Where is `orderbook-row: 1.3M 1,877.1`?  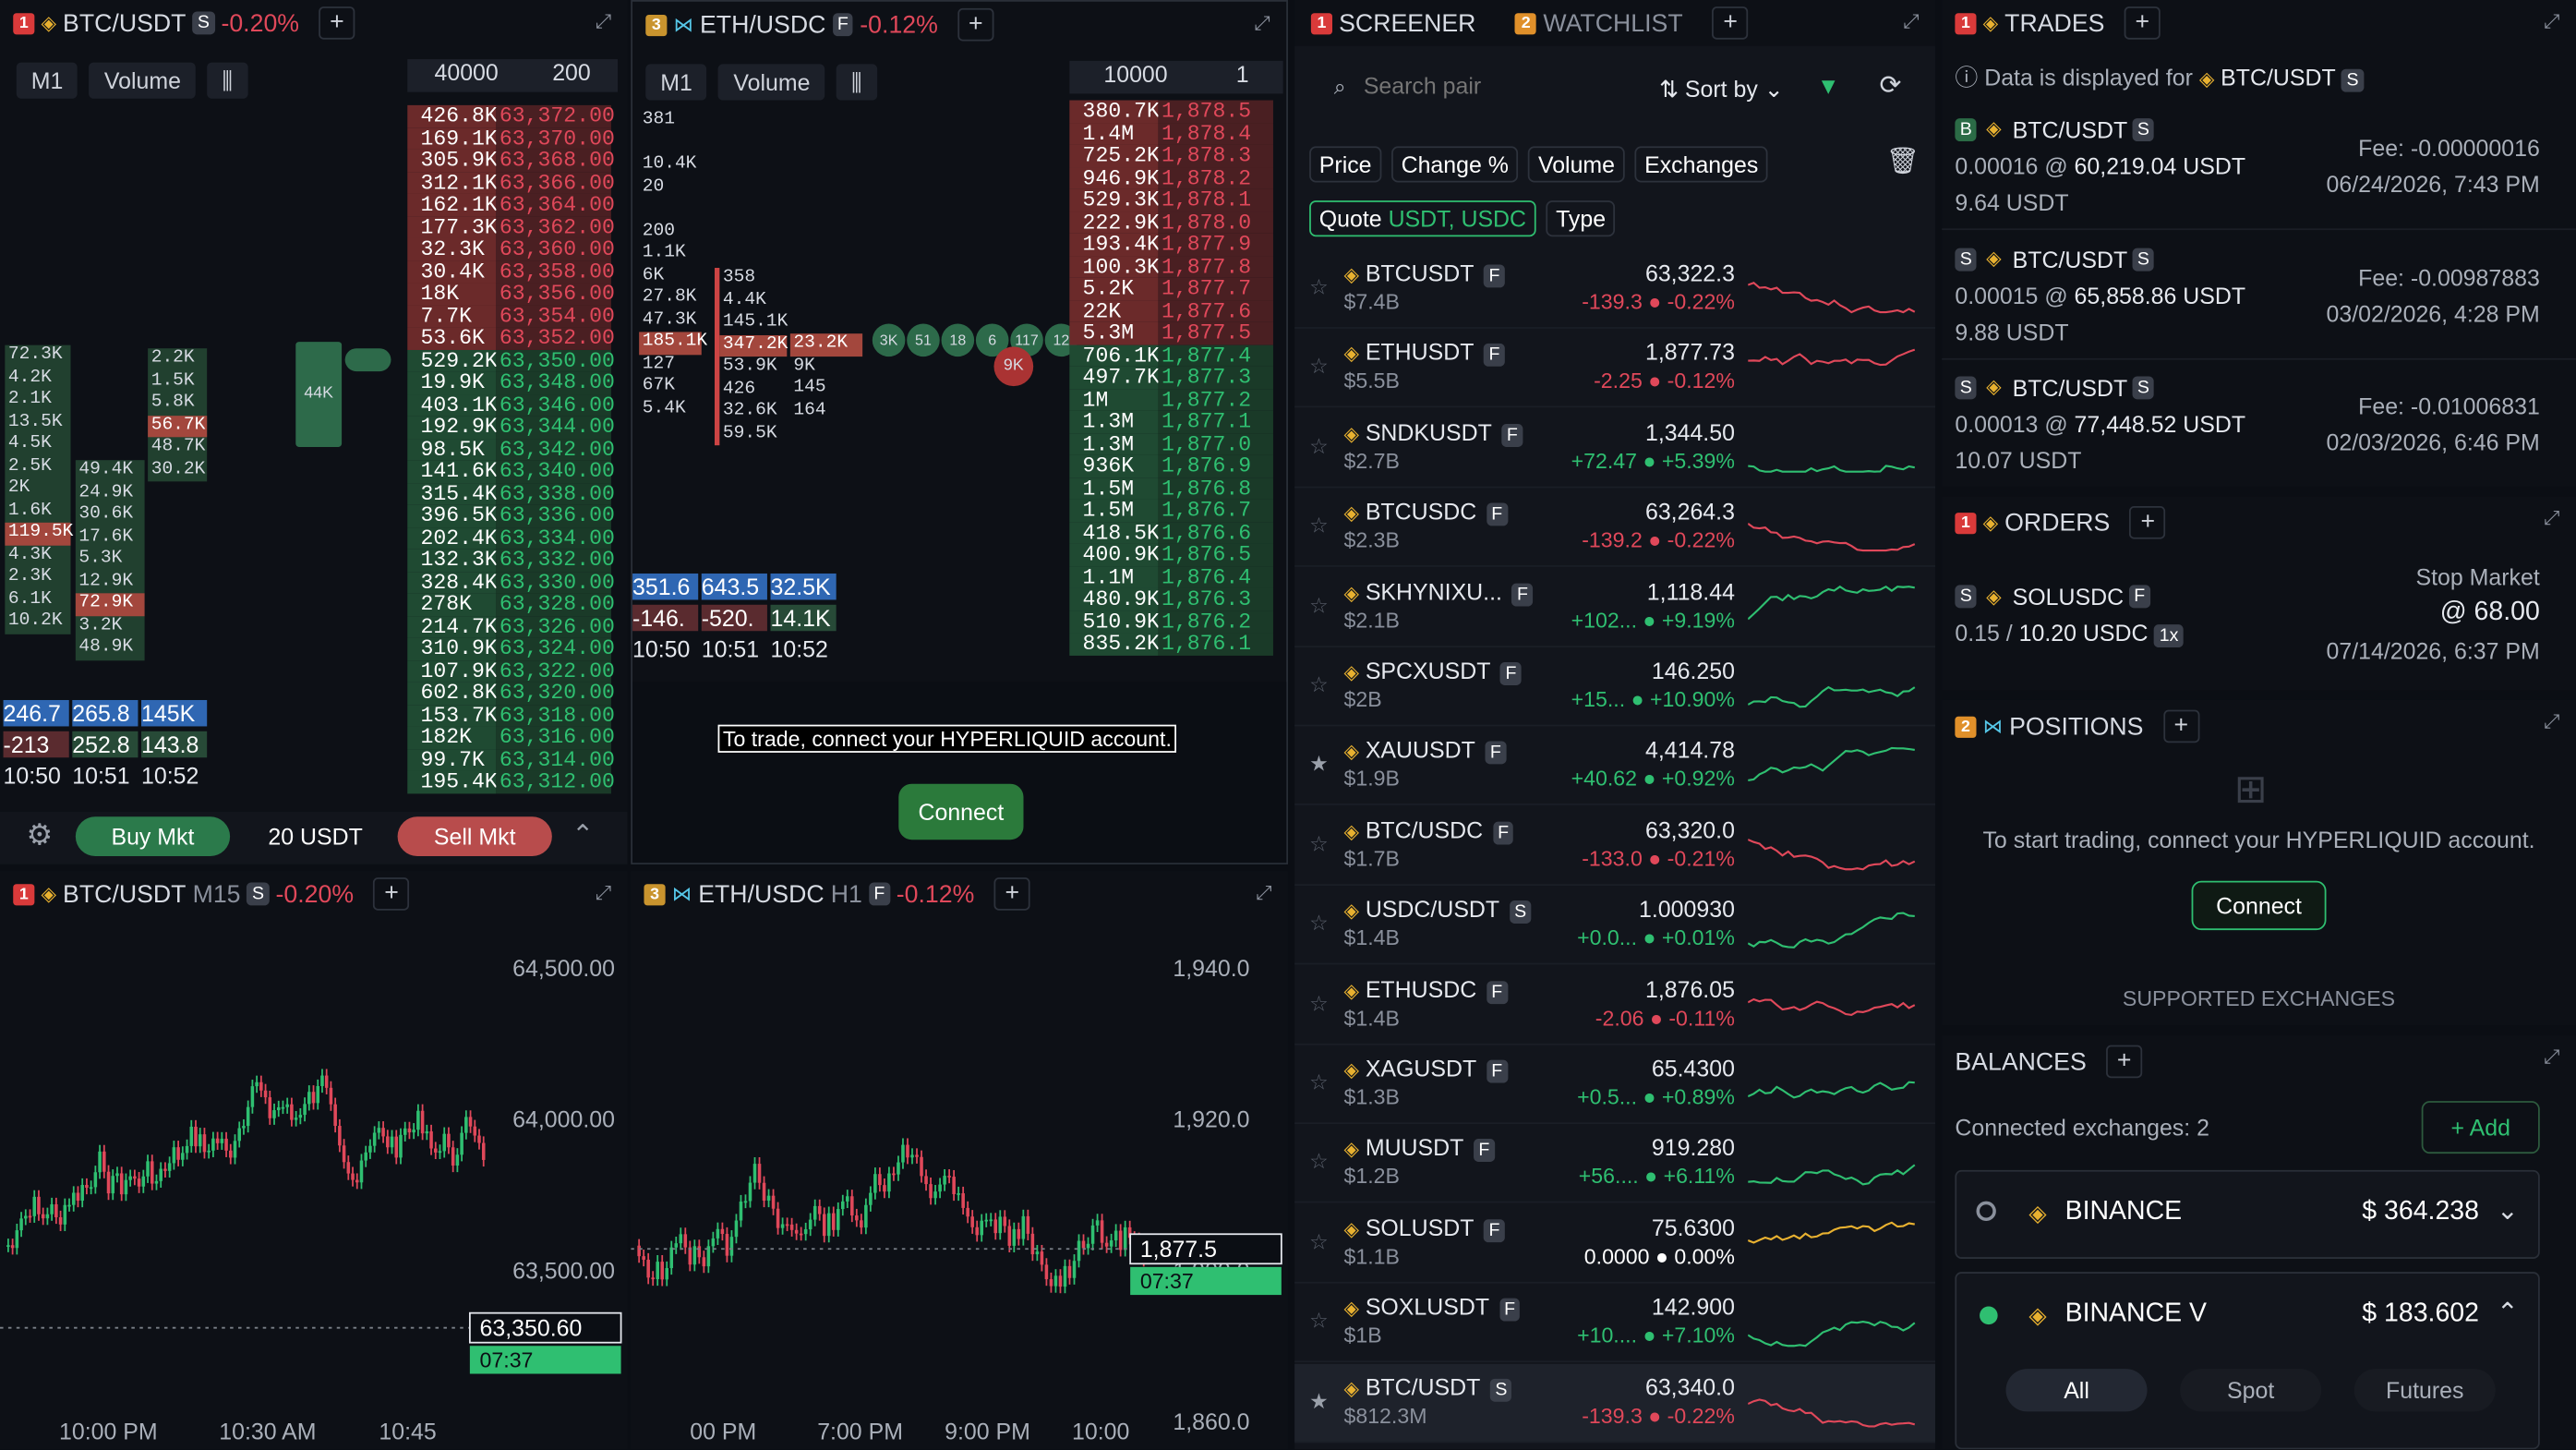
orderbook-row: 1.3M 1,877.1 is located at coordinates (1177, 422).